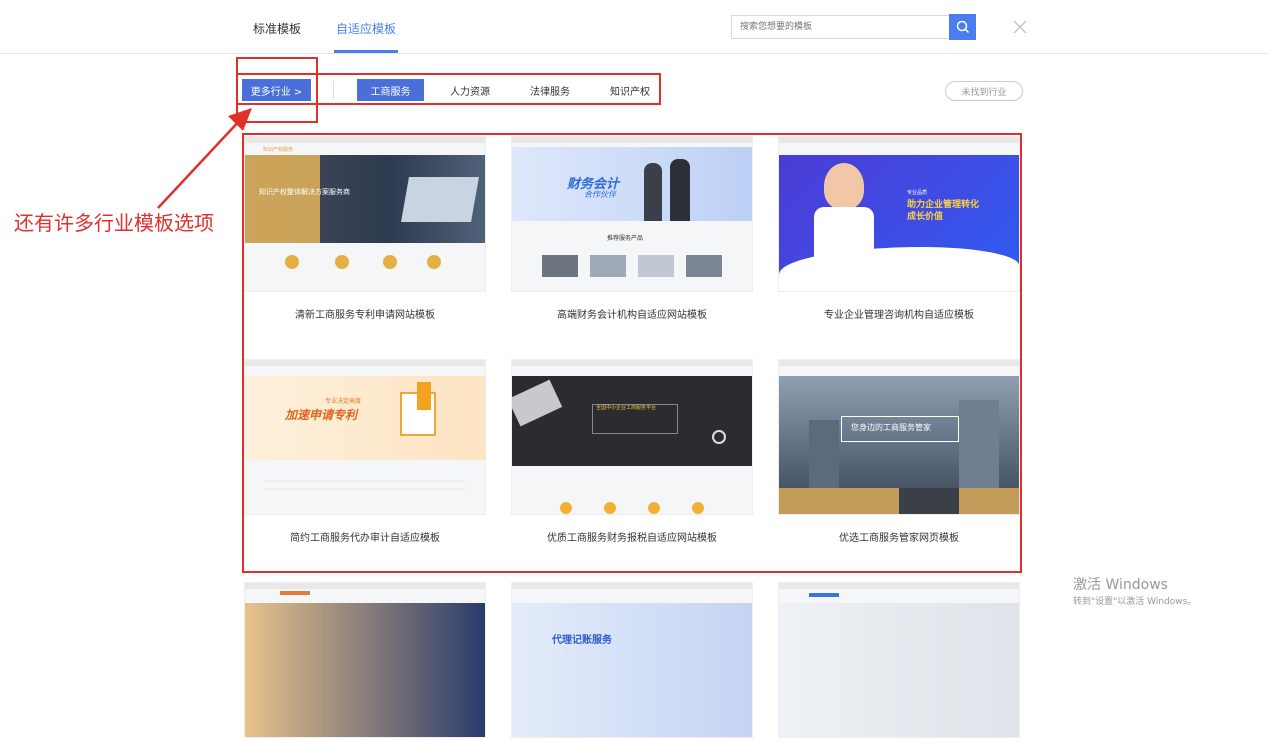 The width and height of the screenshot is (1269, 738). I want to click on template-thumbnail: 专业决定高度 加速申请专利, so click(365, 437).